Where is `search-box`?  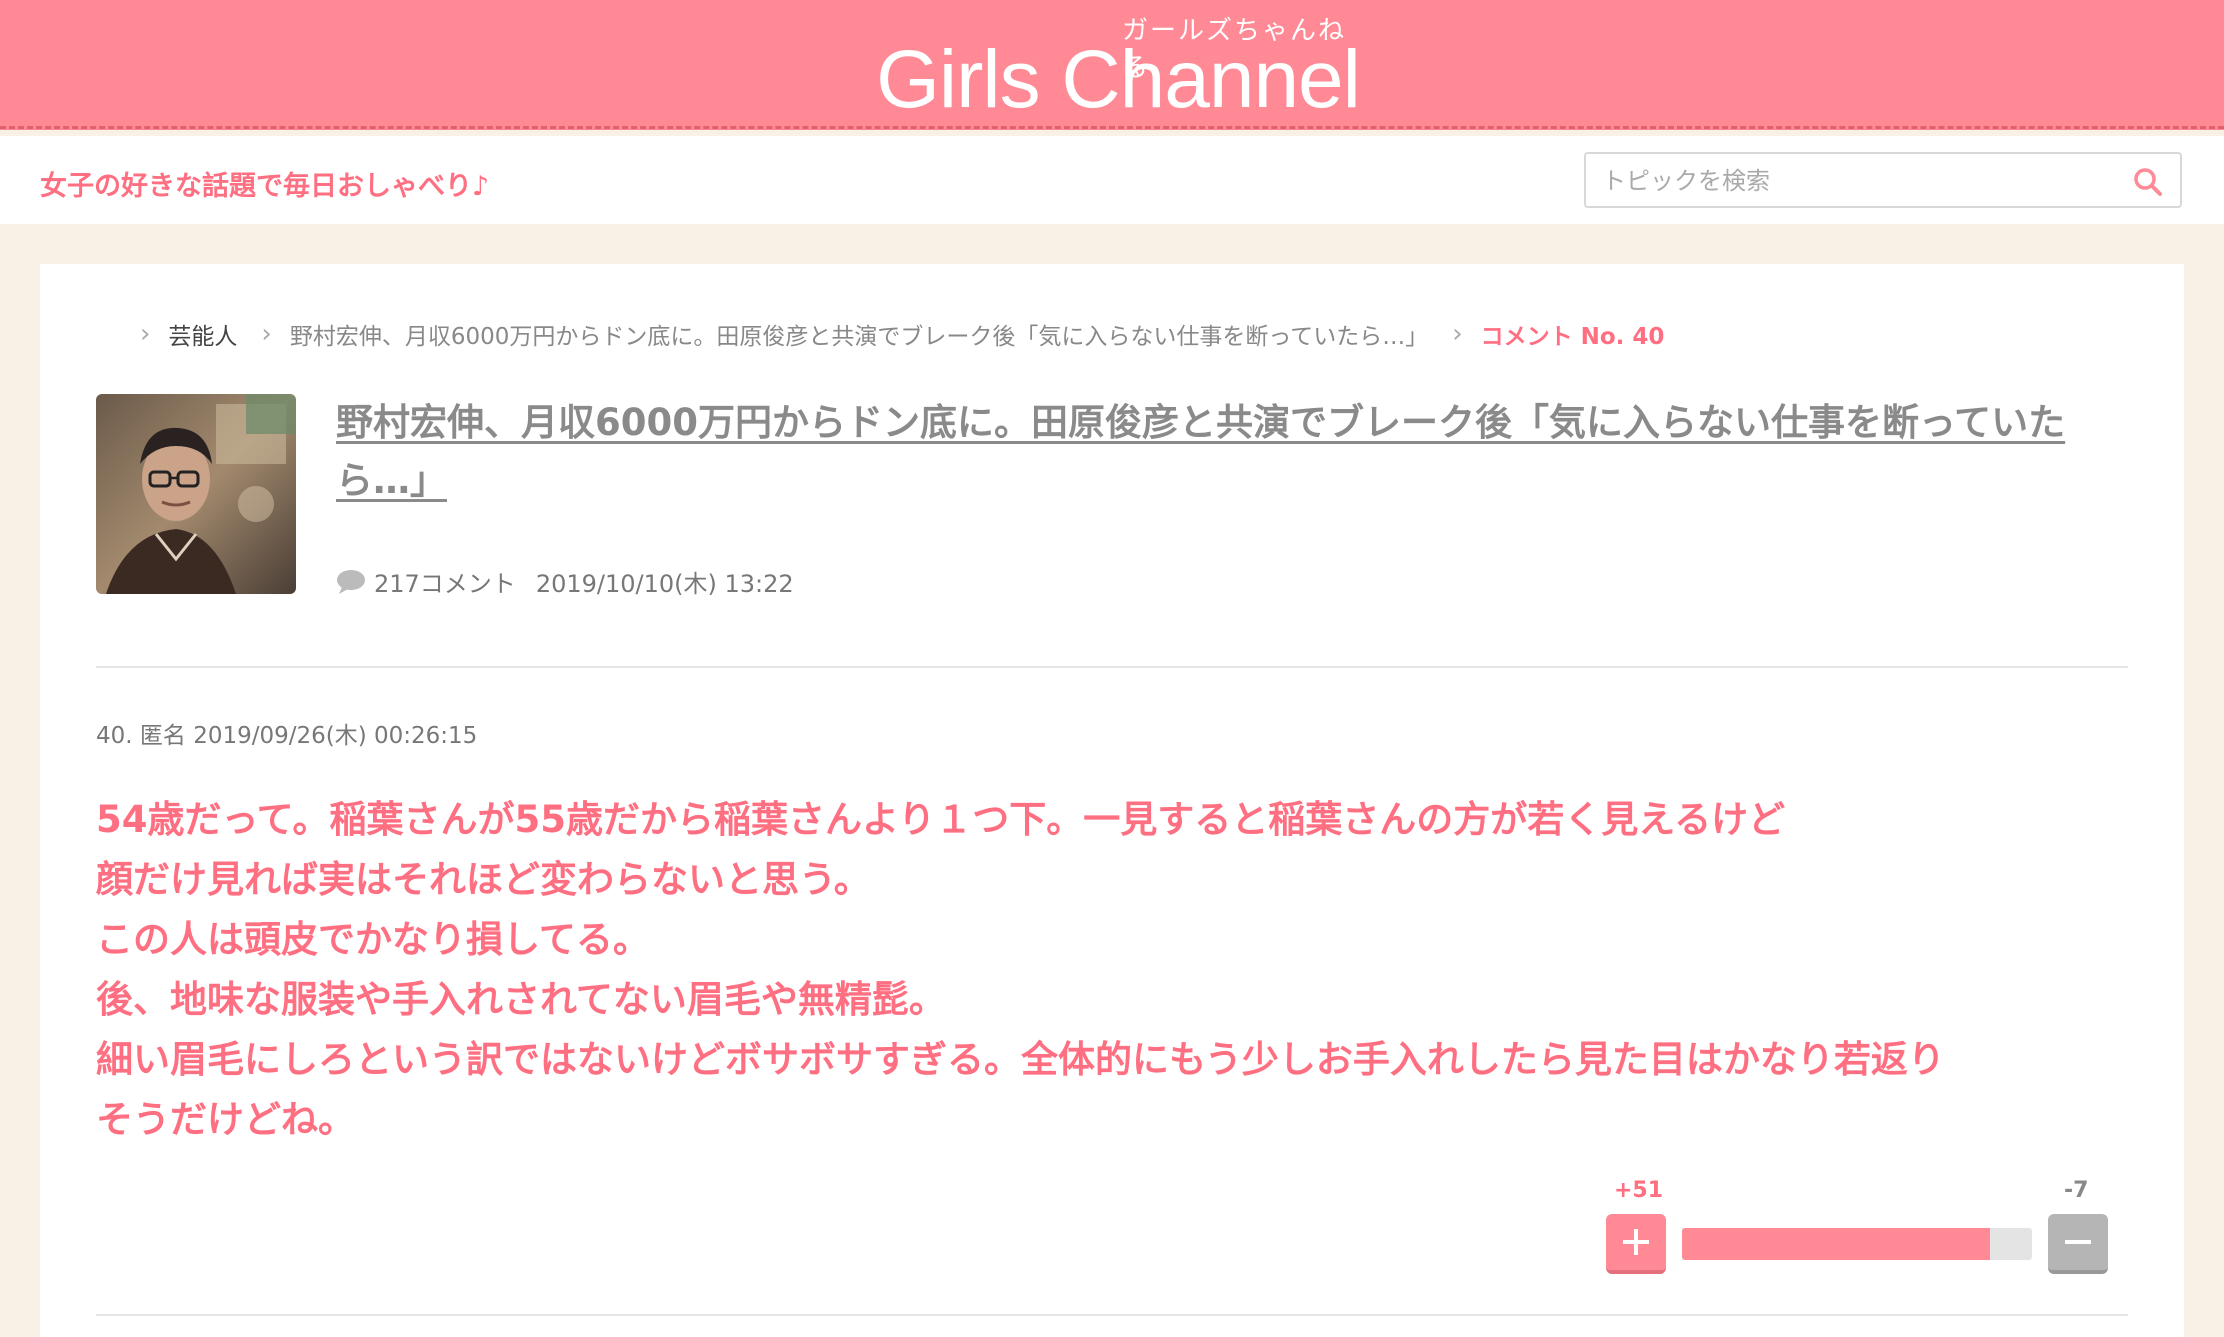
search-box is located at coordinates (1883, 180).